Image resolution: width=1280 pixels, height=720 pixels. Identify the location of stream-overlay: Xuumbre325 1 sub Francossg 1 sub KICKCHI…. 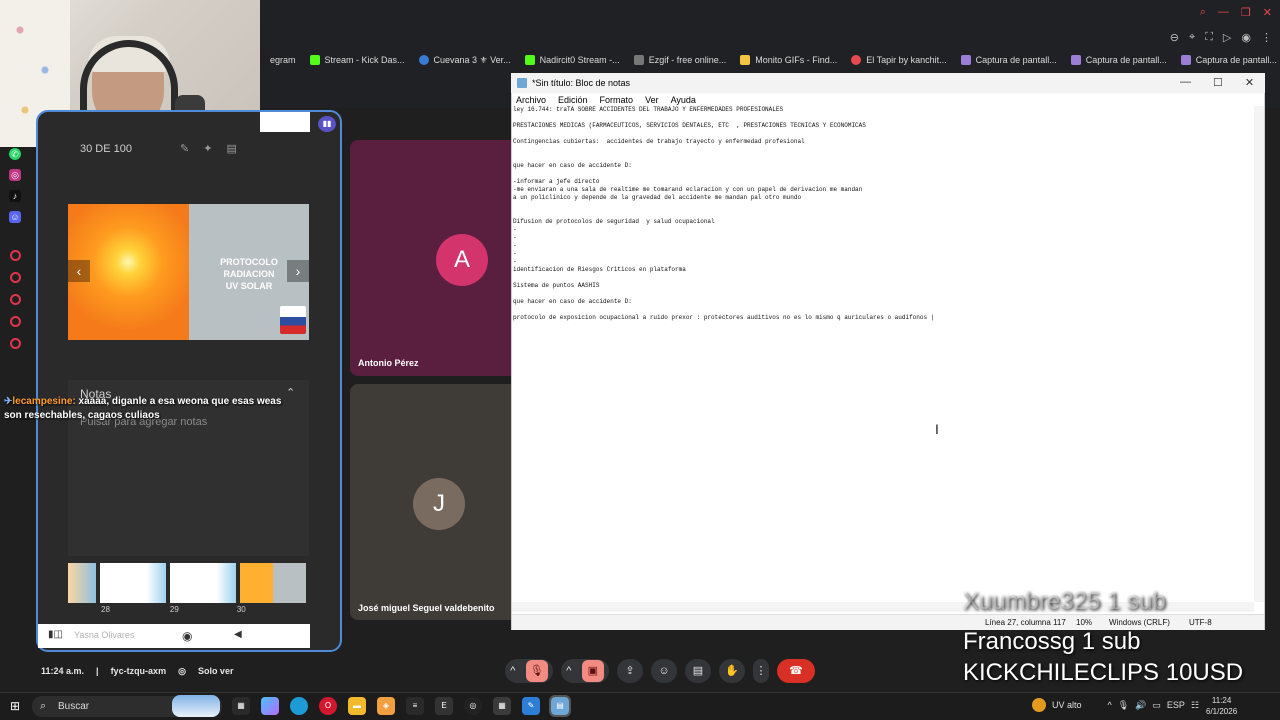
(1103, 638).